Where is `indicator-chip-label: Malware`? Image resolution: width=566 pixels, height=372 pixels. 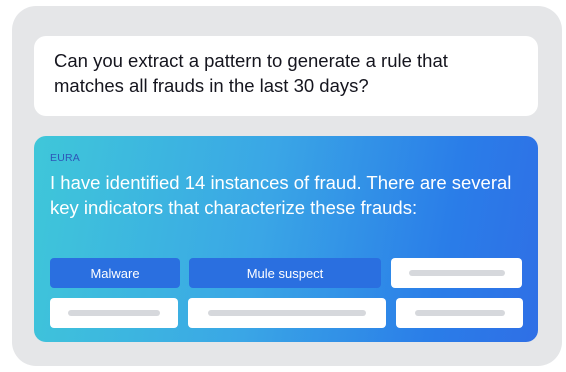 indicator-chip-label: Malware is located at coordinates (115, 273).